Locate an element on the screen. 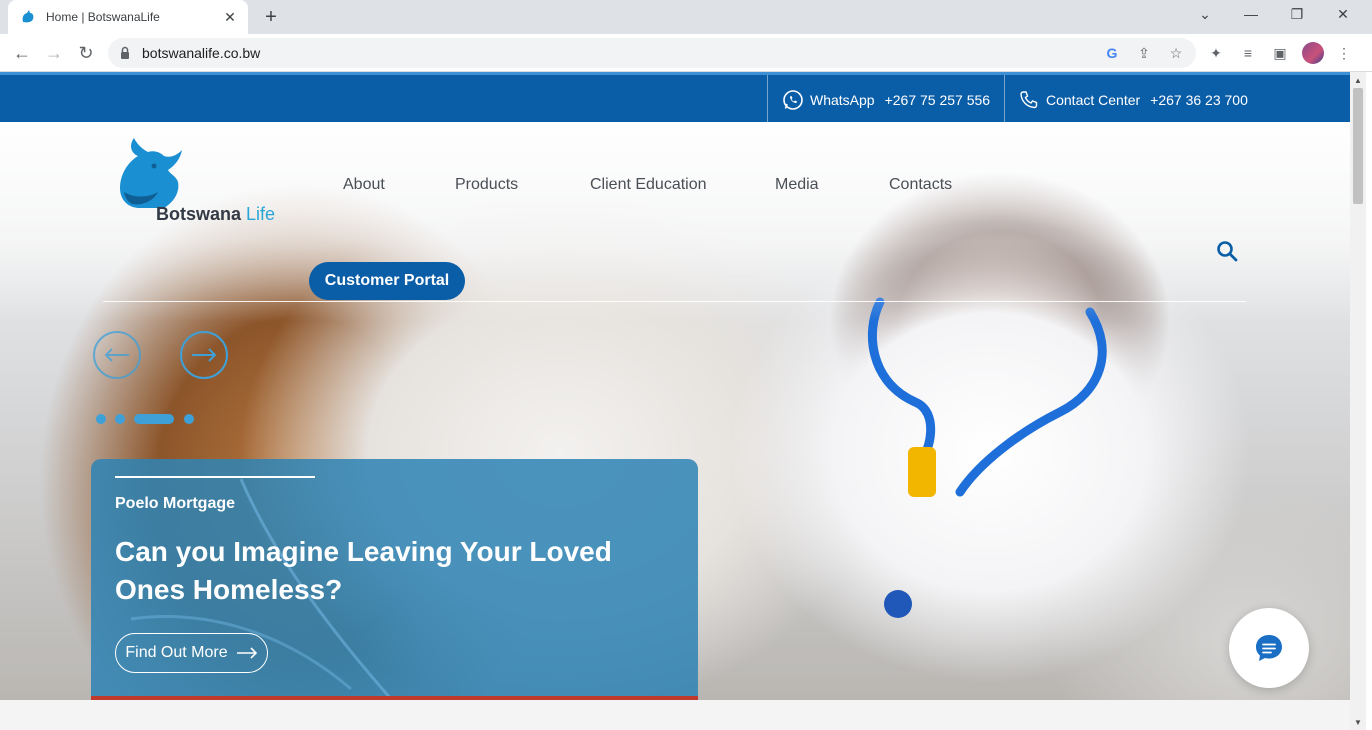  caption-kicker: Poelo Mortgage is located at coordinates (175, 503).